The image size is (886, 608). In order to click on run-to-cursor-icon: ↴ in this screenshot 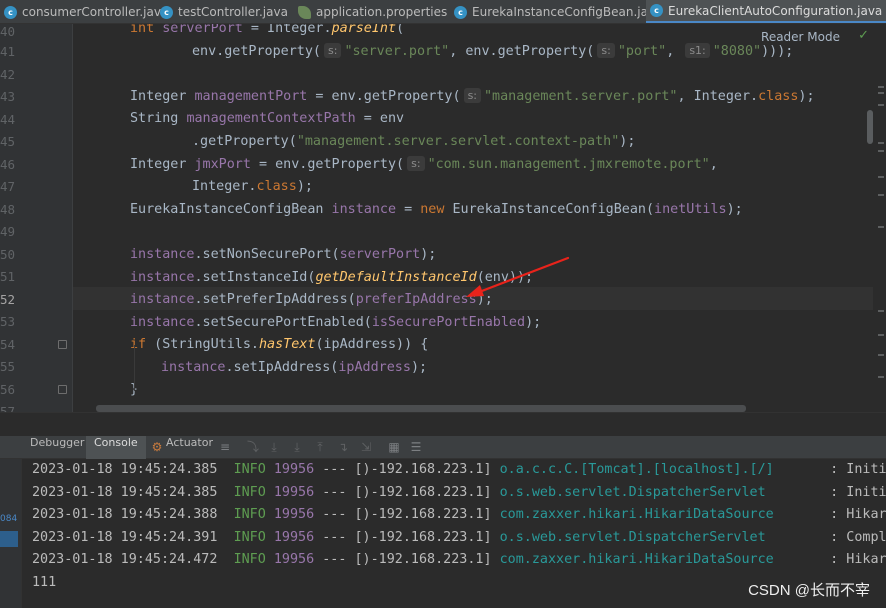, I will do `click(343, 447)`.